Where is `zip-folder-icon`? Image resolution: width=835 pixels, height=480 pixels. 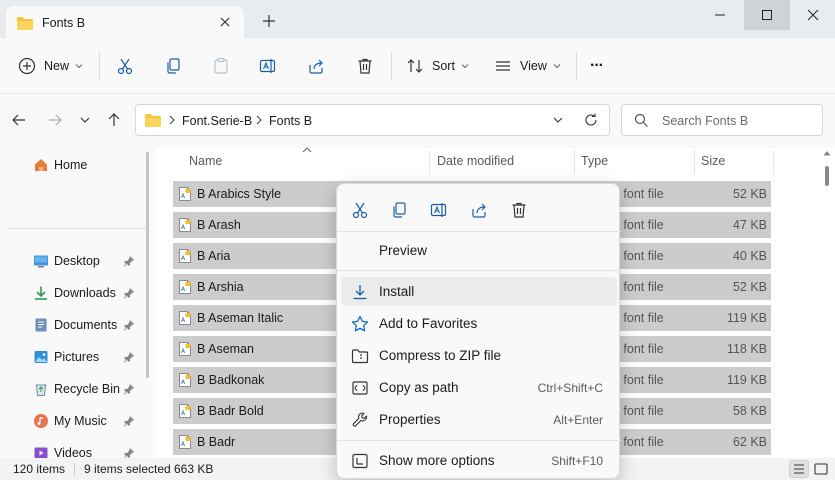
zip-folder-icon is located at coordinates (360, 356).